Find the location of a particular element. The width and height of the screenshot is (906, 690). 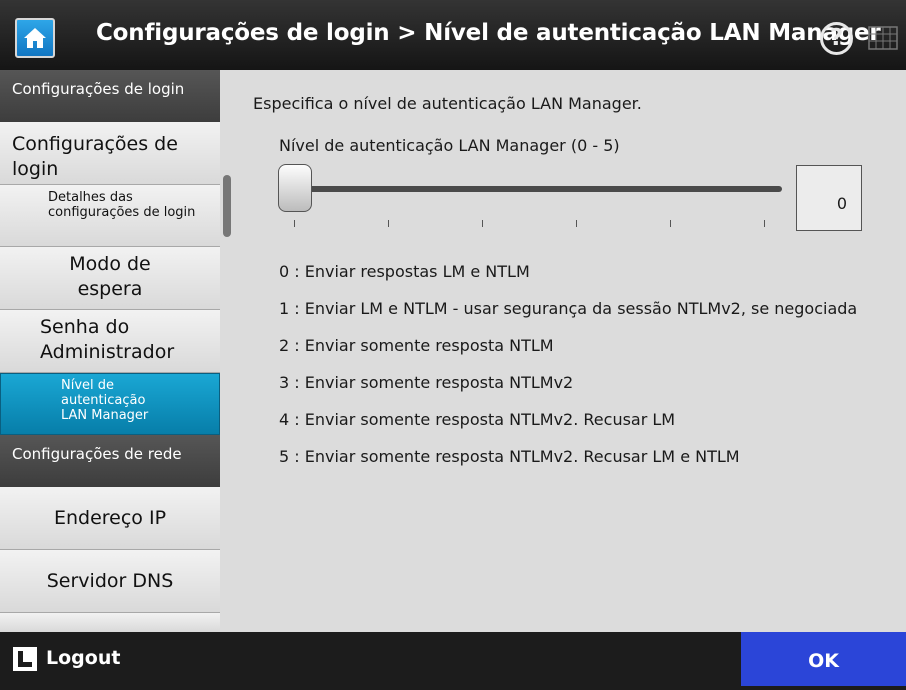

sidebar-item-ip-address: Endereço IP is located at coordinates (110, 518).